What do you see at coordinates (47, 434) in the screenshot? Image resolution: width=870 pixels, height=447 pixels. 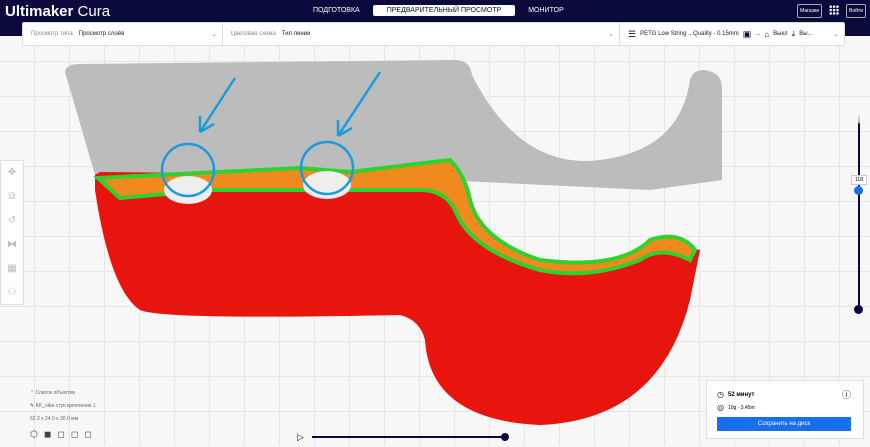 I see `view-front-icon: ◼` at bounding box center [47, 434].